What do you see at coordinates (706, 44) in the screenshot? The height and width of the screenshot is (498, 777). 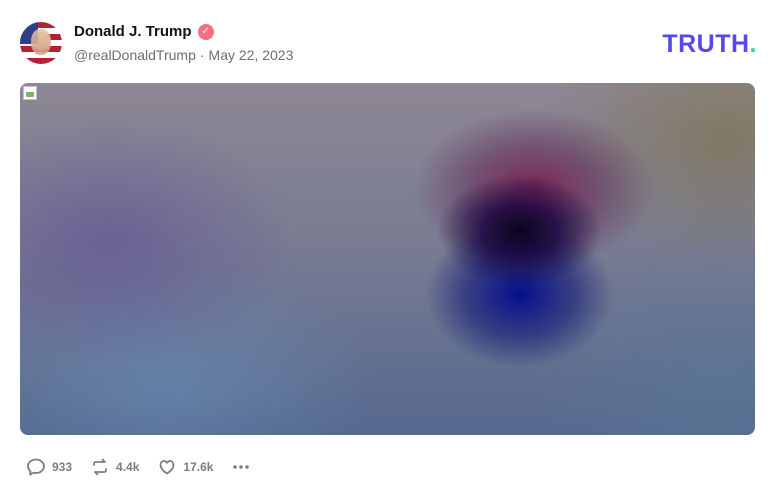 I see `logo-text: TRUTH` at bounding box center [706, 44].